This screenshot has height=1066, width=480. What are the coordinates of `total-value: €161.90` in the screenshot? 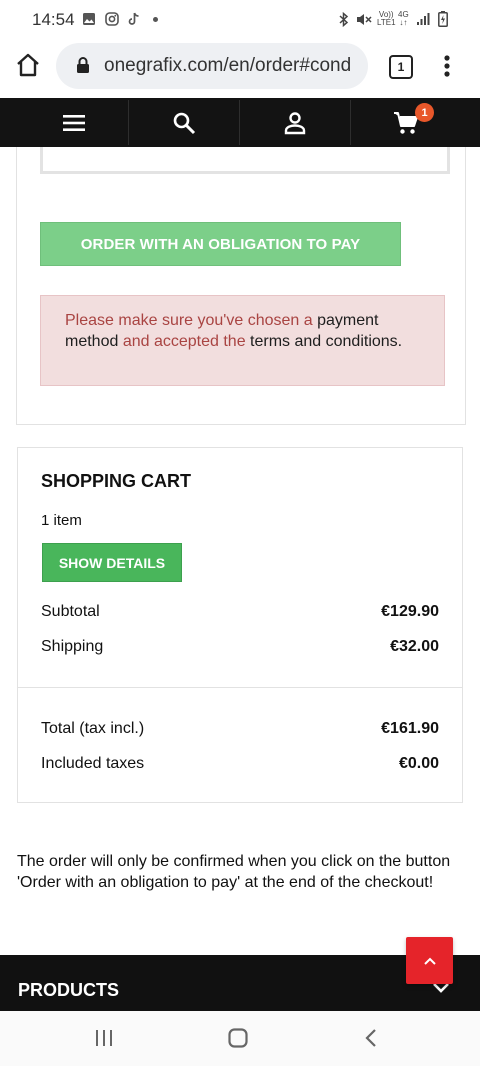 It's located at (410, 728).